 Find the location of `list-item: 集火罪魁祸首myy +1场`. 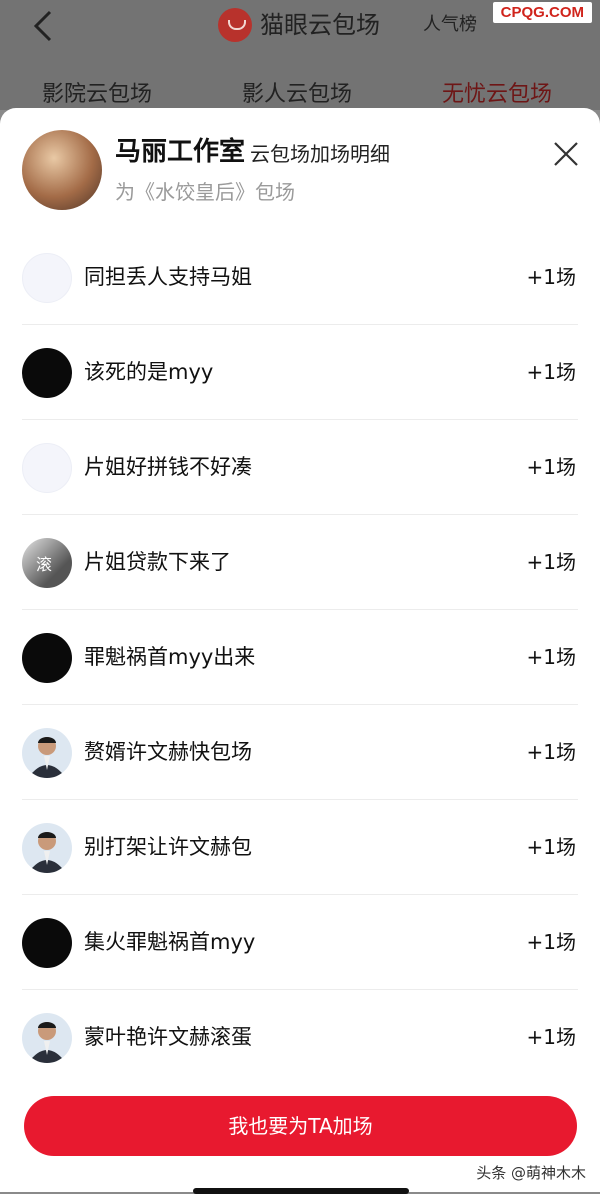

list-item: 集火罪魁祸首myy +1场 is located at coordinates (300, 942).